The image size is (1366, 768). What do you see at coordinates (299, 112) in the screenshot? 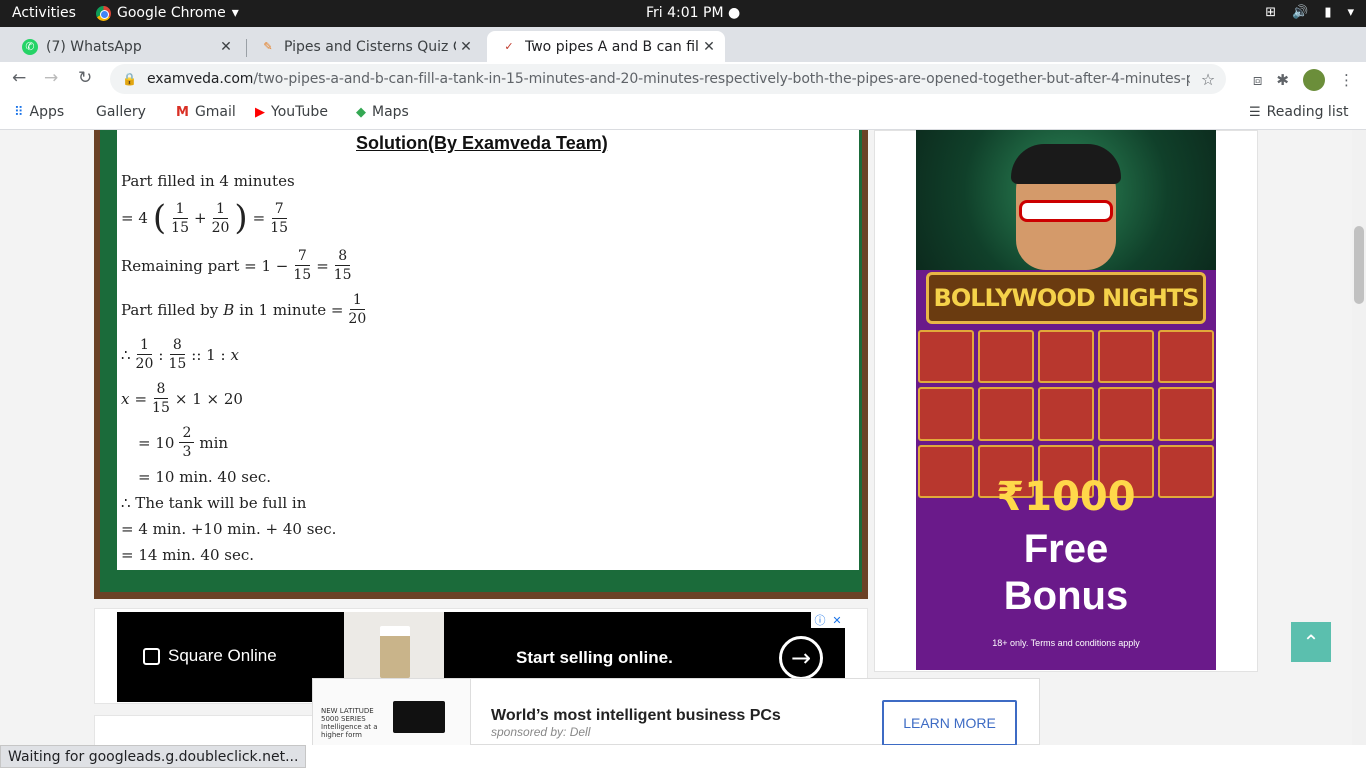
I see `bookmark-label: YouTube` at bounding box center [299, 112].